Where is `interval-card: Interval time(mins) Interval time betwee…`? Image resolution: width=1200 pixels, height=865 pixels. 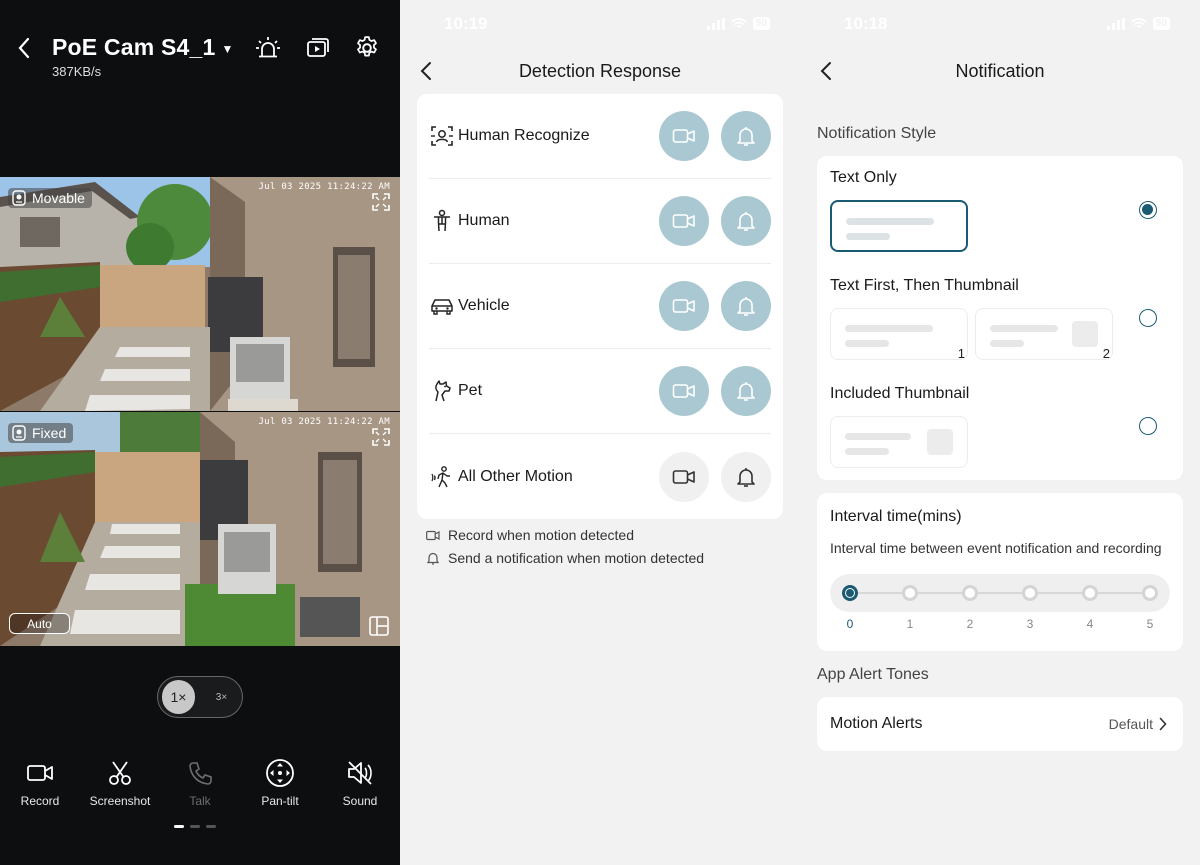
interval-card: Interval time(mins) Interval time betwee… is located at coordinates (1000, 572).